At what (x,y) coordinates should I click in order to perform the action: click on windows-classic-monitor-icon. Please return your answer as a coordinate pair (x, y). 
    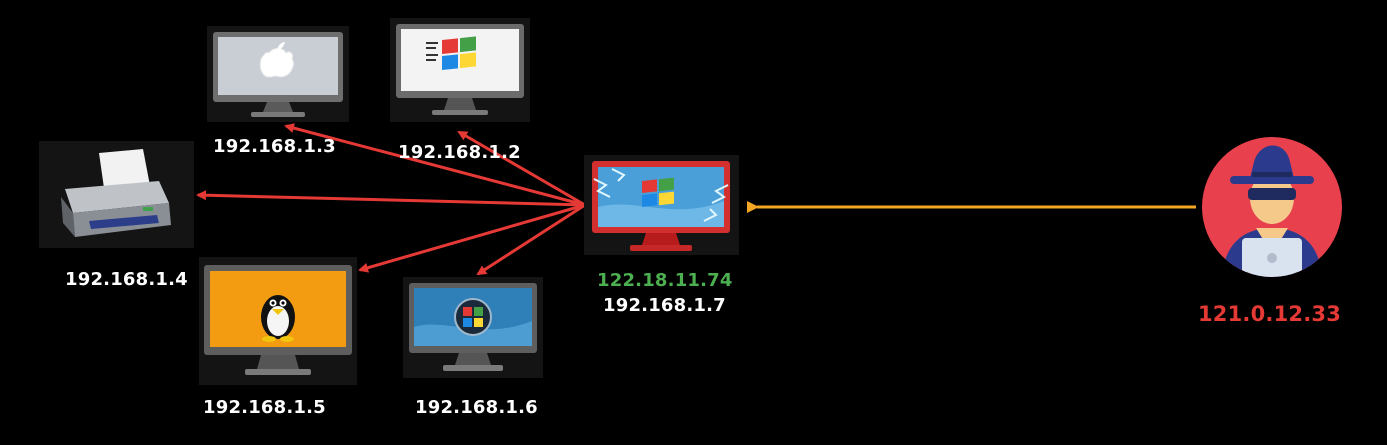
    Looking at the image, I should click on (460, 70).